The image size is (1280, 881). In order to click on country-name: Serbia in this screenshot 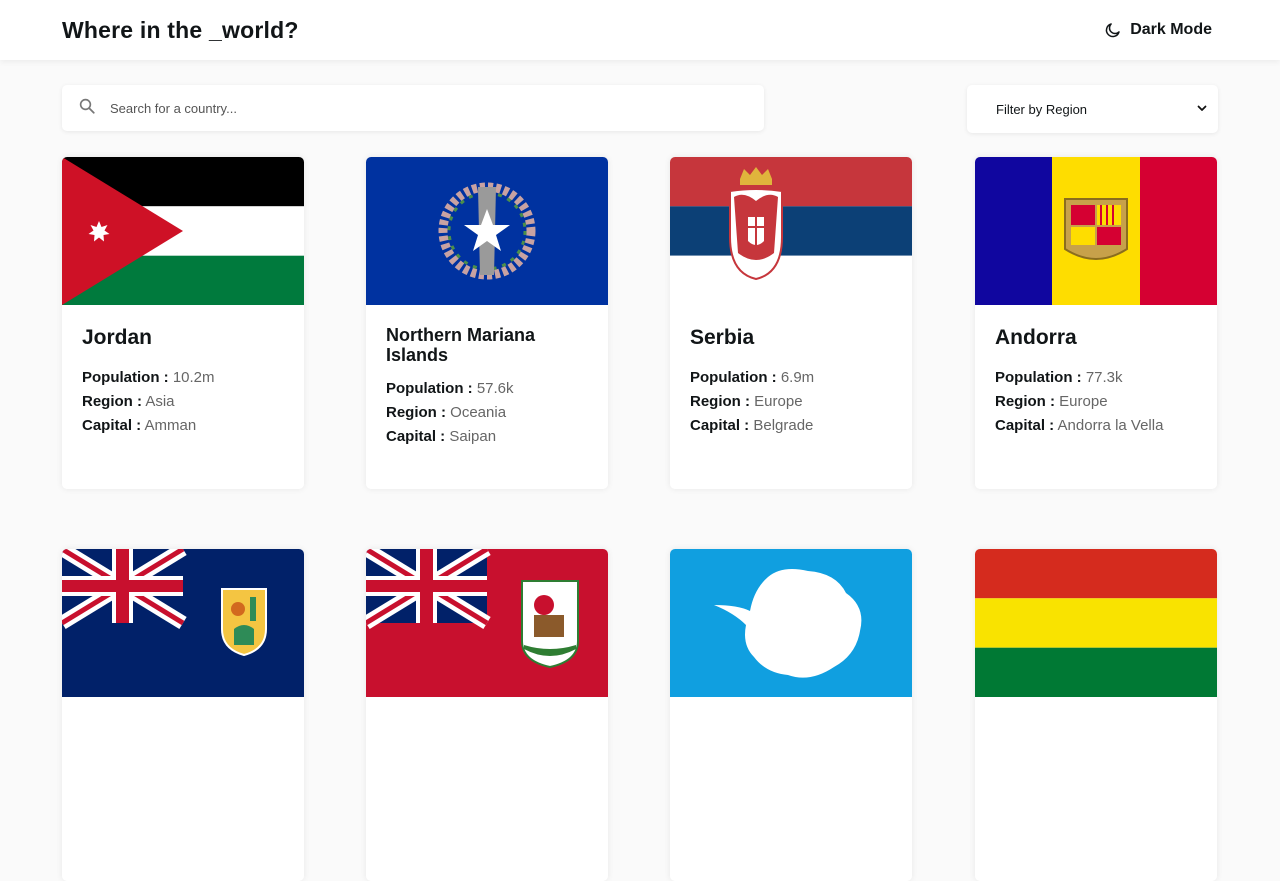, I will do `click(722, 337)`.